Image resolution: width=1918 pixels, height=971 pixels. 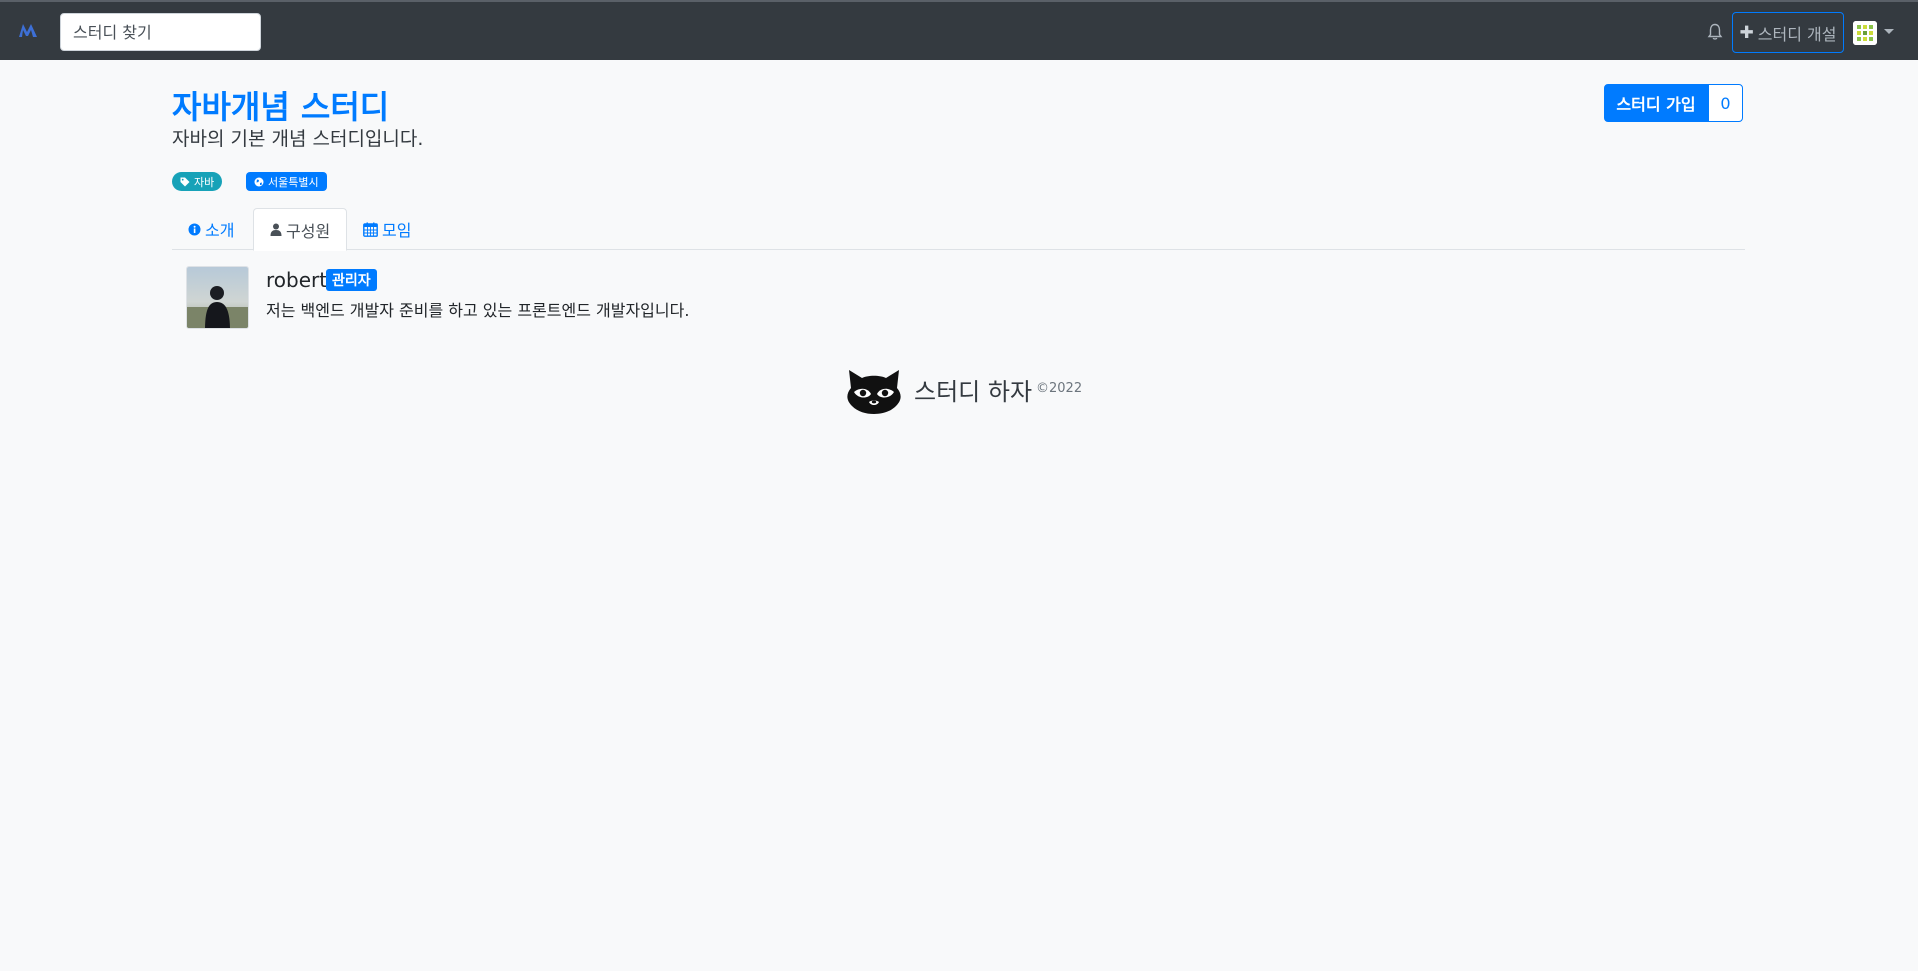 I want to click on calendar-icon, so click(x=370, y=229).